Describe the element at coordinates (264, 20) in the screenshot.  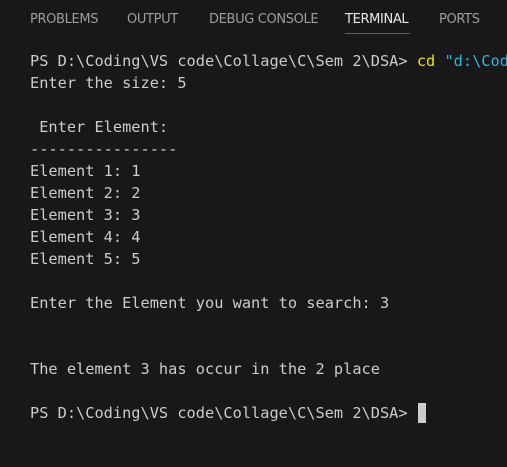
I see `tab-debug-console: DEBUG CONSOLE` at that location.